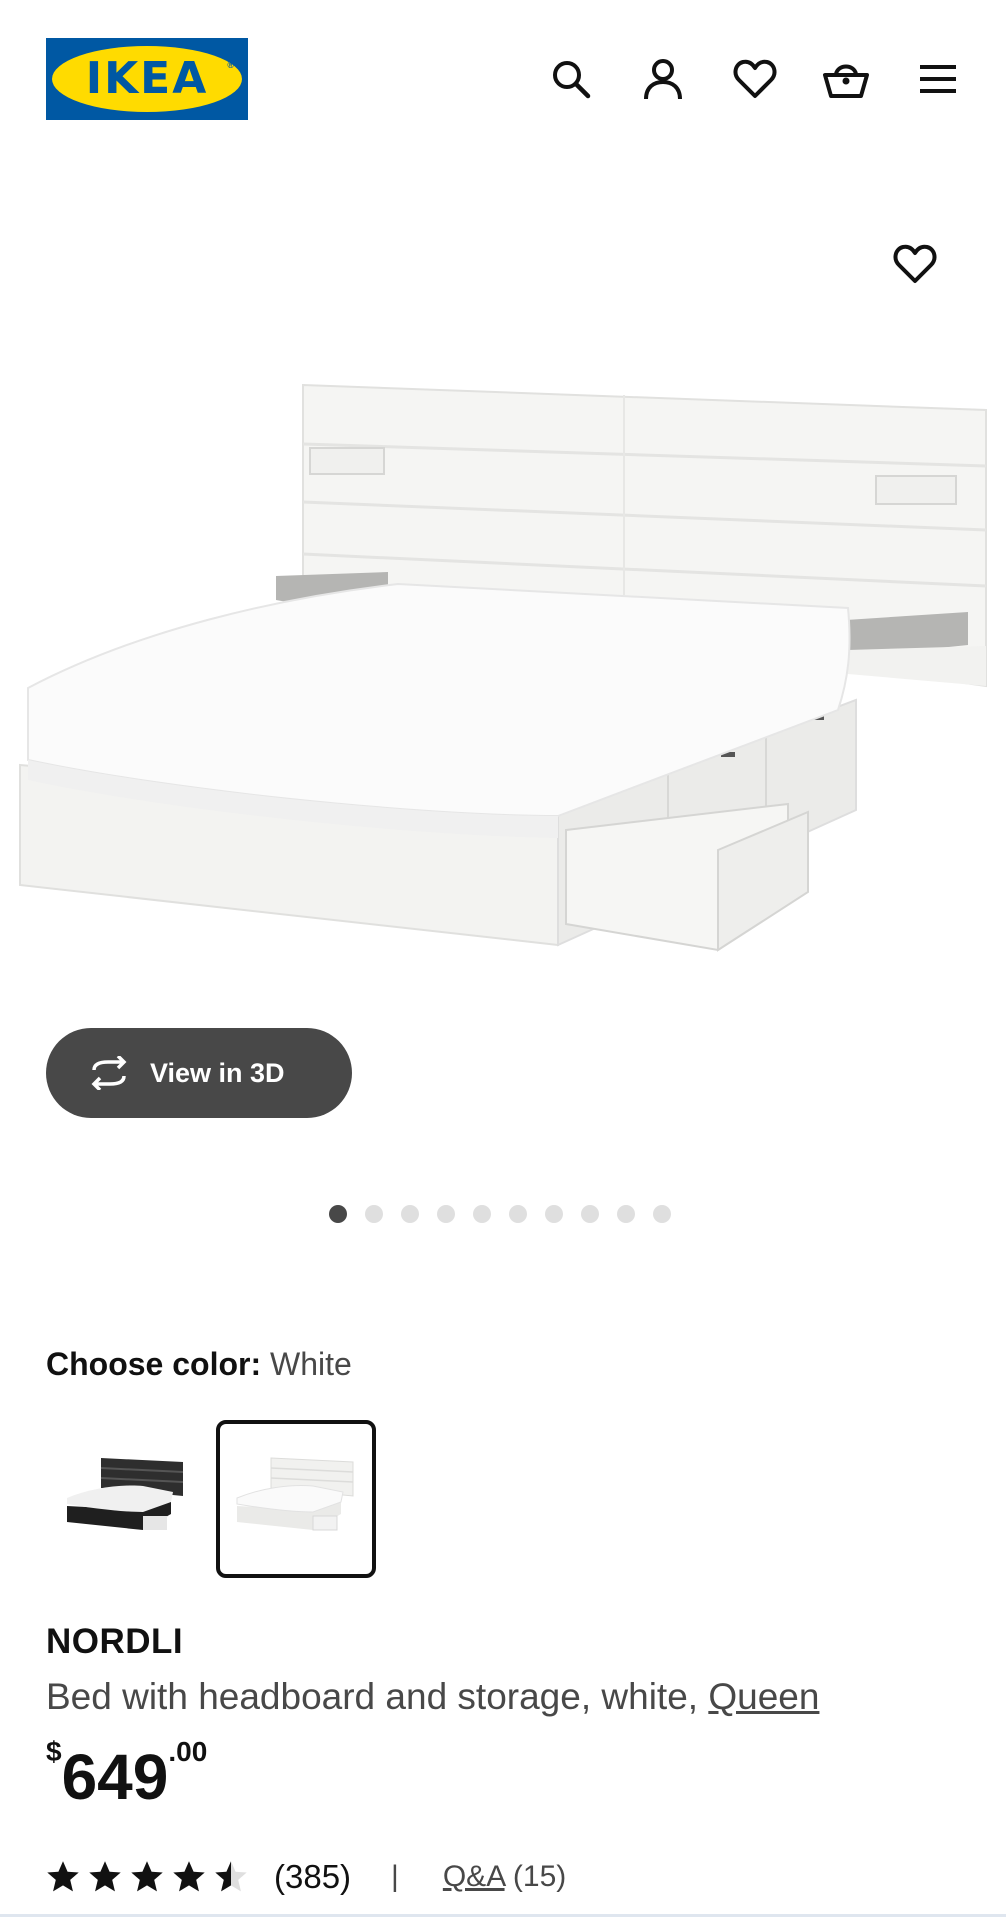  Describe the element at coordinates (312, 1877) in the screenshot. I see `review-count: (385)` at that location.